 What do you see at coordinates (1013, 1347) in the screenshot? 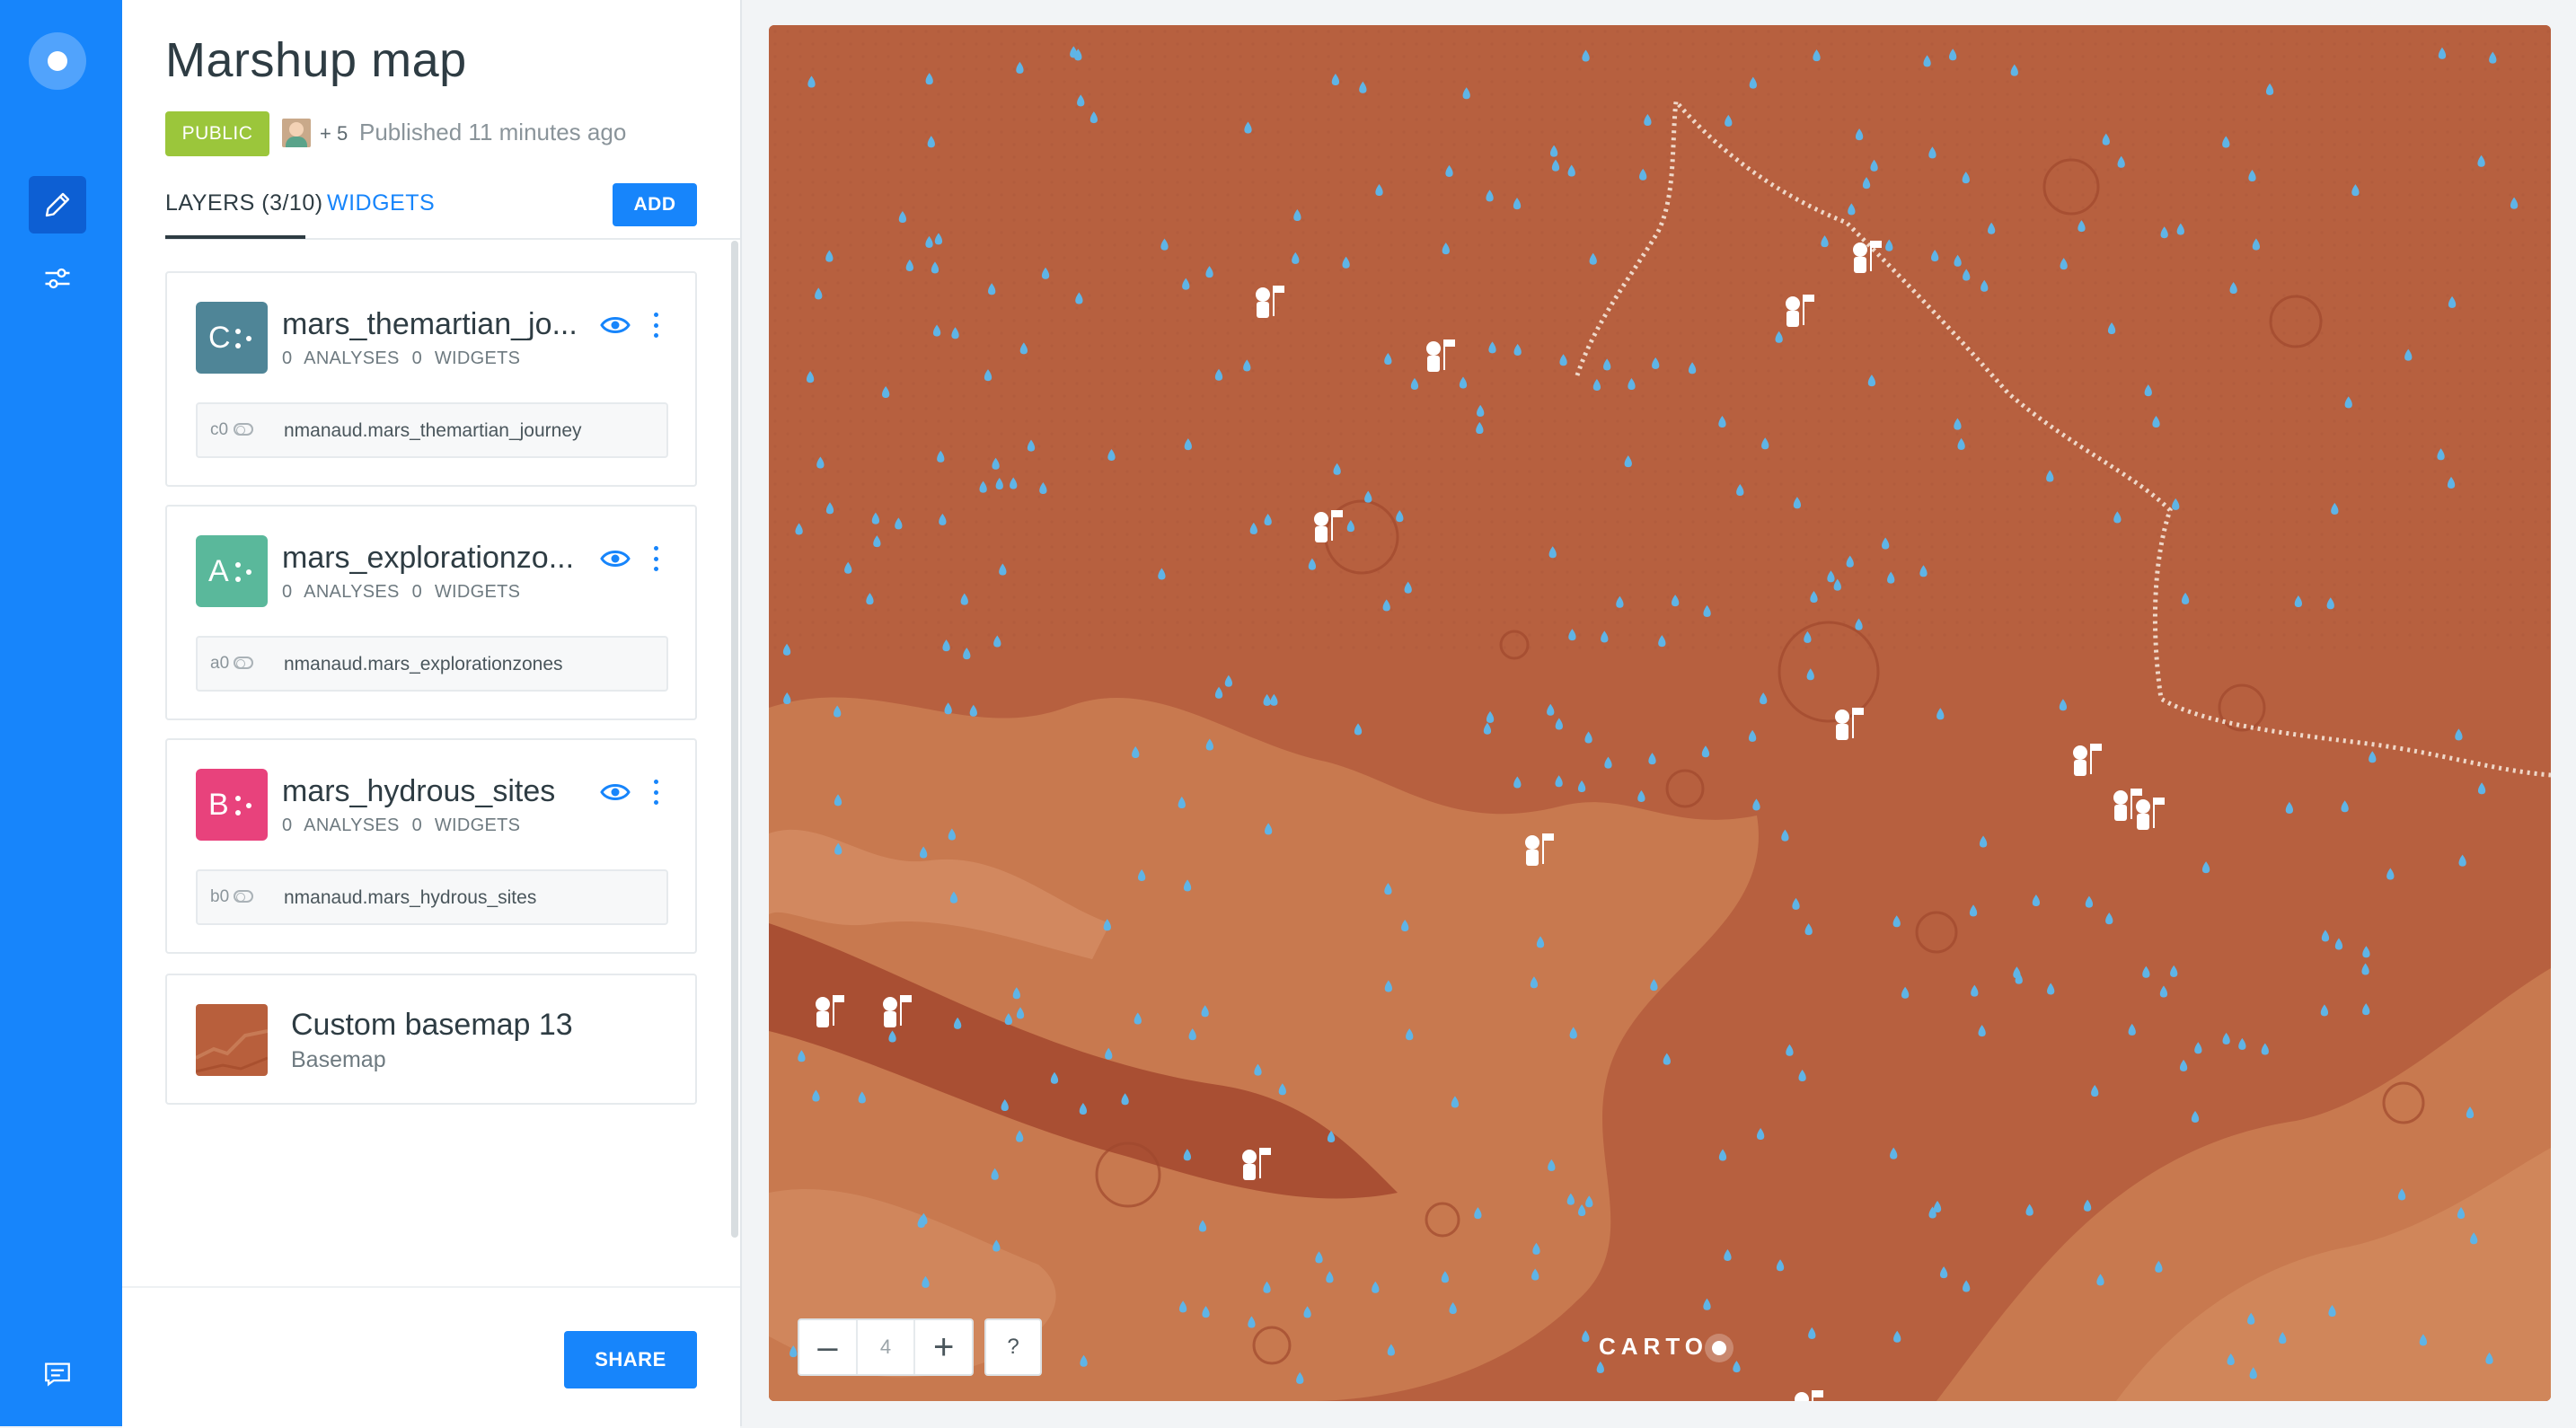
I see `help-button: ?` at bounding box center [1013, 1347].